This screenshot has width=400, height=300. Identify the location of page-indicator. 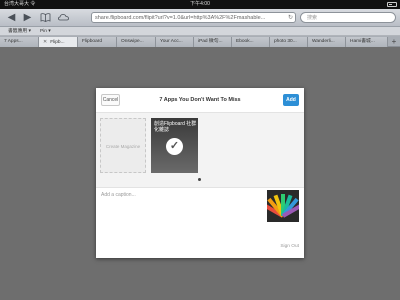
(199, 179).